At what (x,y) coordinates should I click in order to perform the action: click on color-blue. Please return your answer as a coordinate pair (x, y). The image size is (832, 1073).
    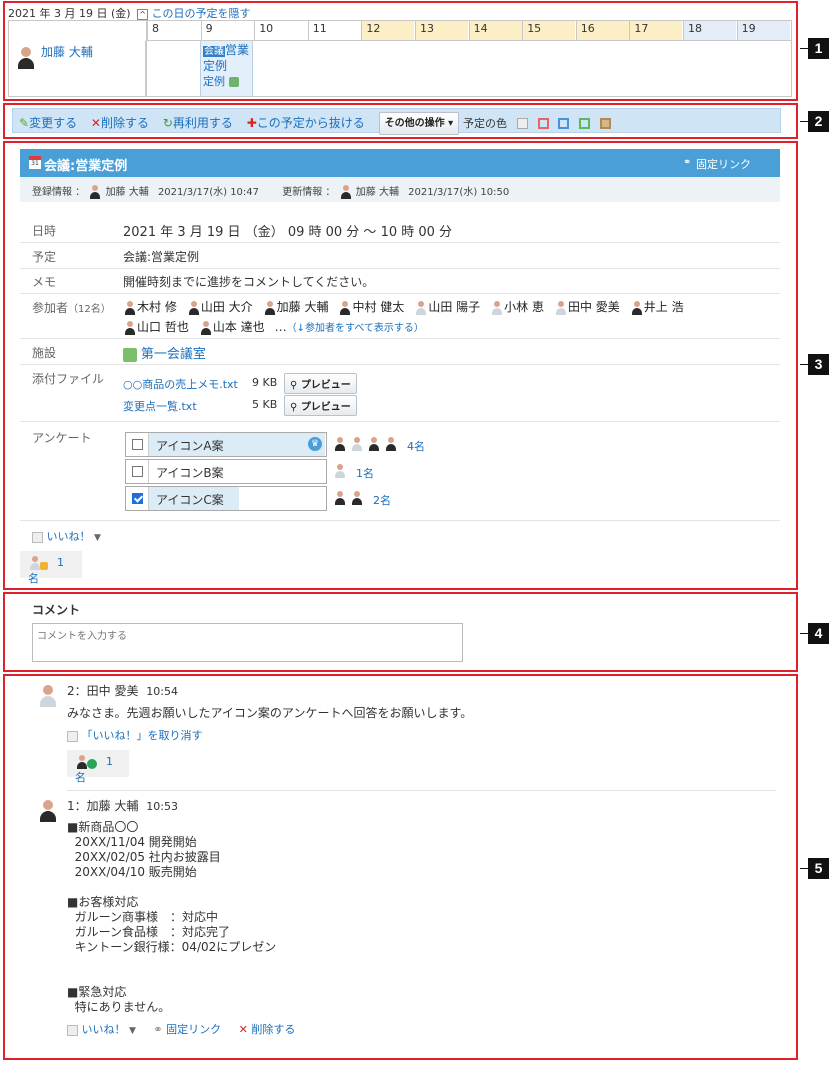
    Looking at the image, I should click on (564, 123).